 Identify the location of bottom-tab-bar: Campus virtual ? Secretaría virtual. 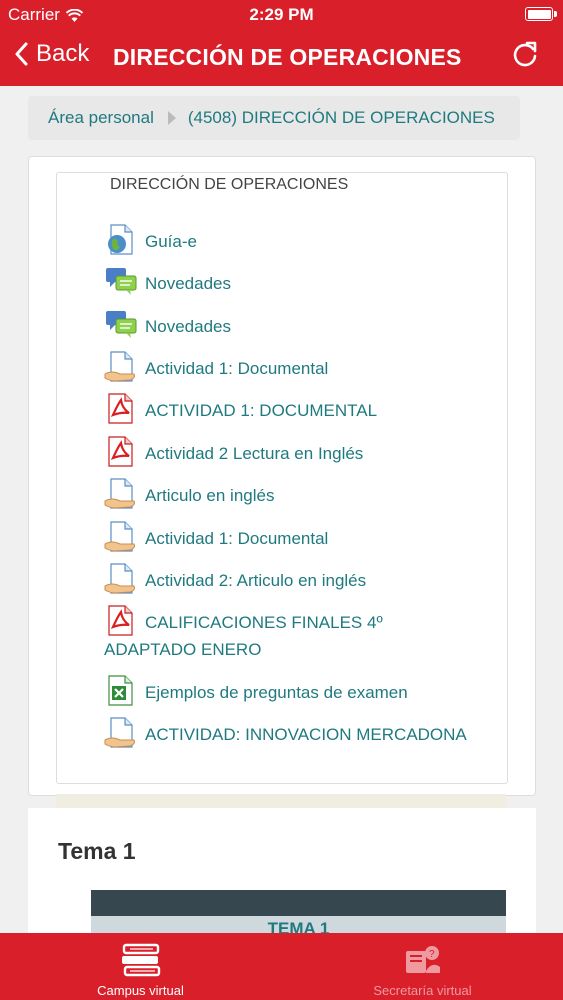
(281, 966).